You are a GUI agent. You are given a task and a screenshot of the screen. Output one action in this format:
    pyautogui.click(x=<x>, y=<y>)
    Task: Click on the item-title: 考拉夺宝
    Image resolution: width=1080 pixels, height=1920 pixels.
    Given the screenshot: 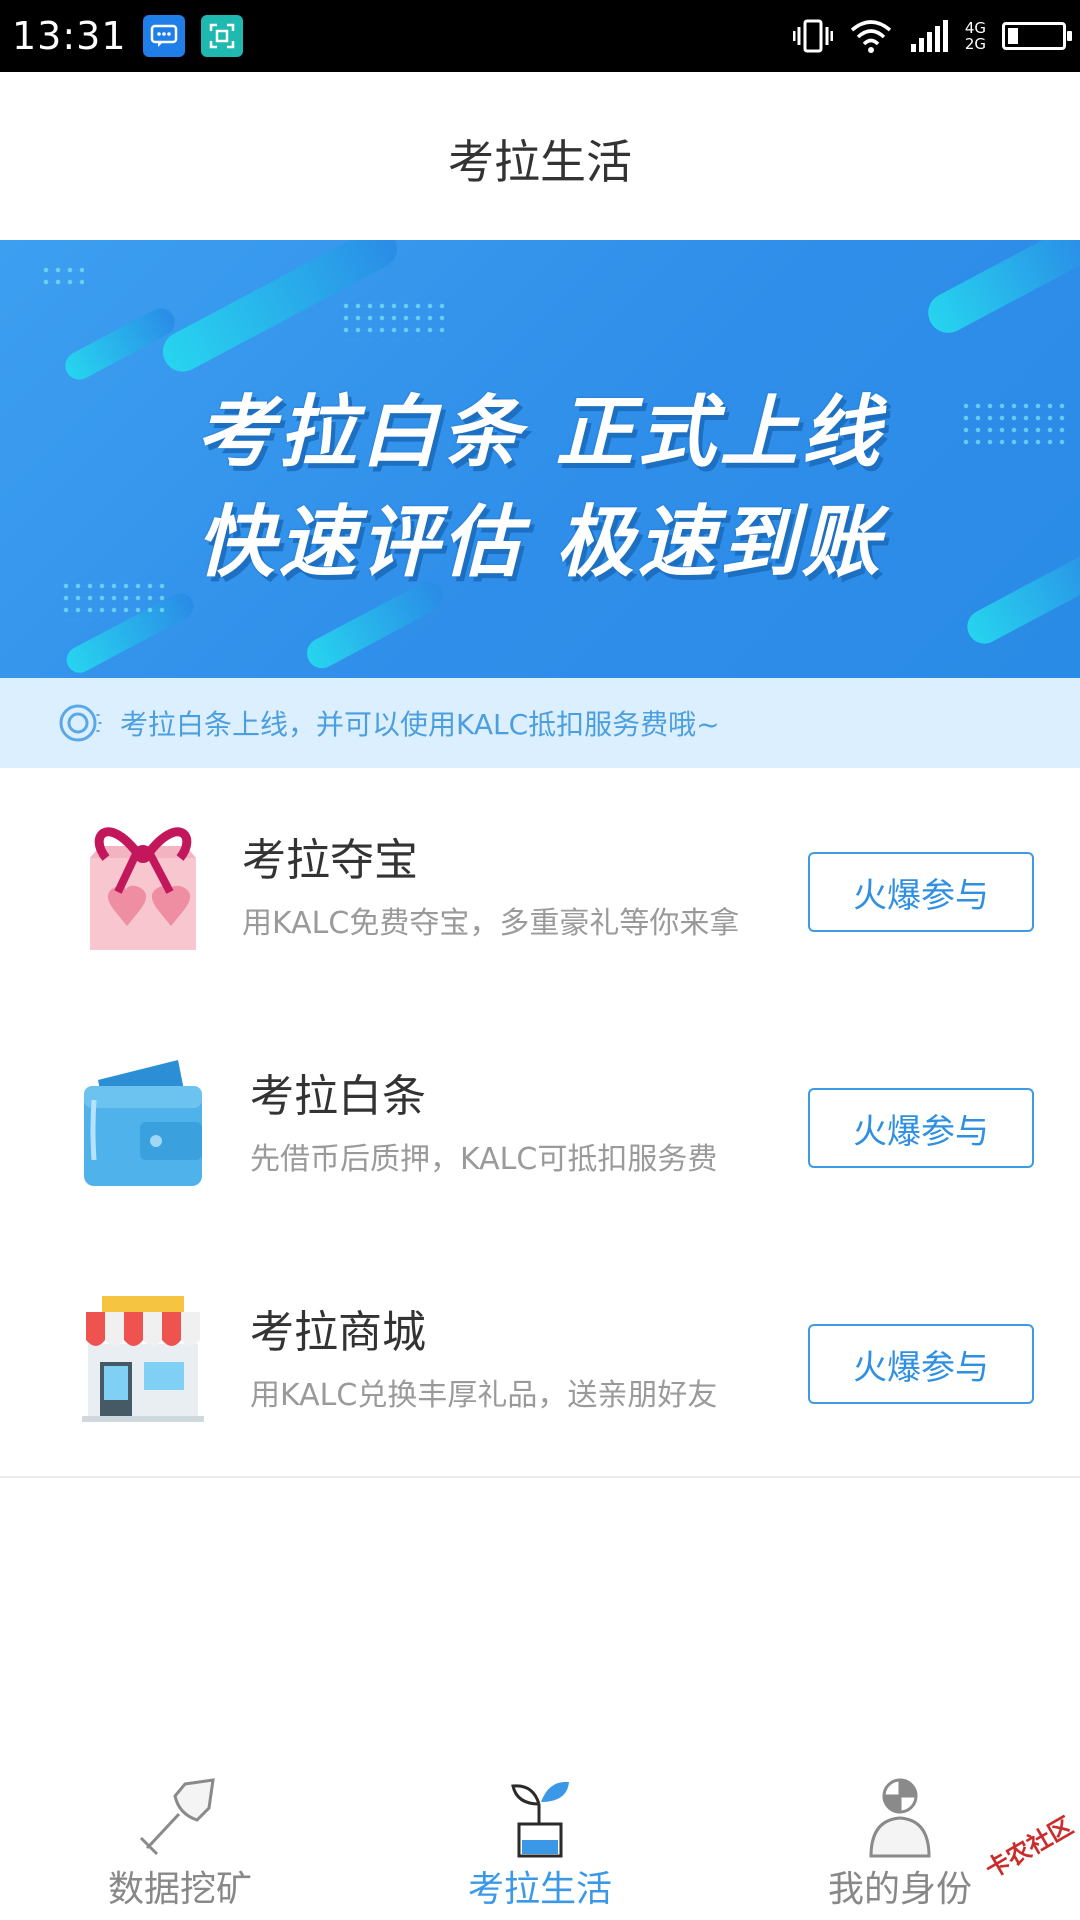 What is the action you would take?
    pyautogui.click(x=330, y=860)
    